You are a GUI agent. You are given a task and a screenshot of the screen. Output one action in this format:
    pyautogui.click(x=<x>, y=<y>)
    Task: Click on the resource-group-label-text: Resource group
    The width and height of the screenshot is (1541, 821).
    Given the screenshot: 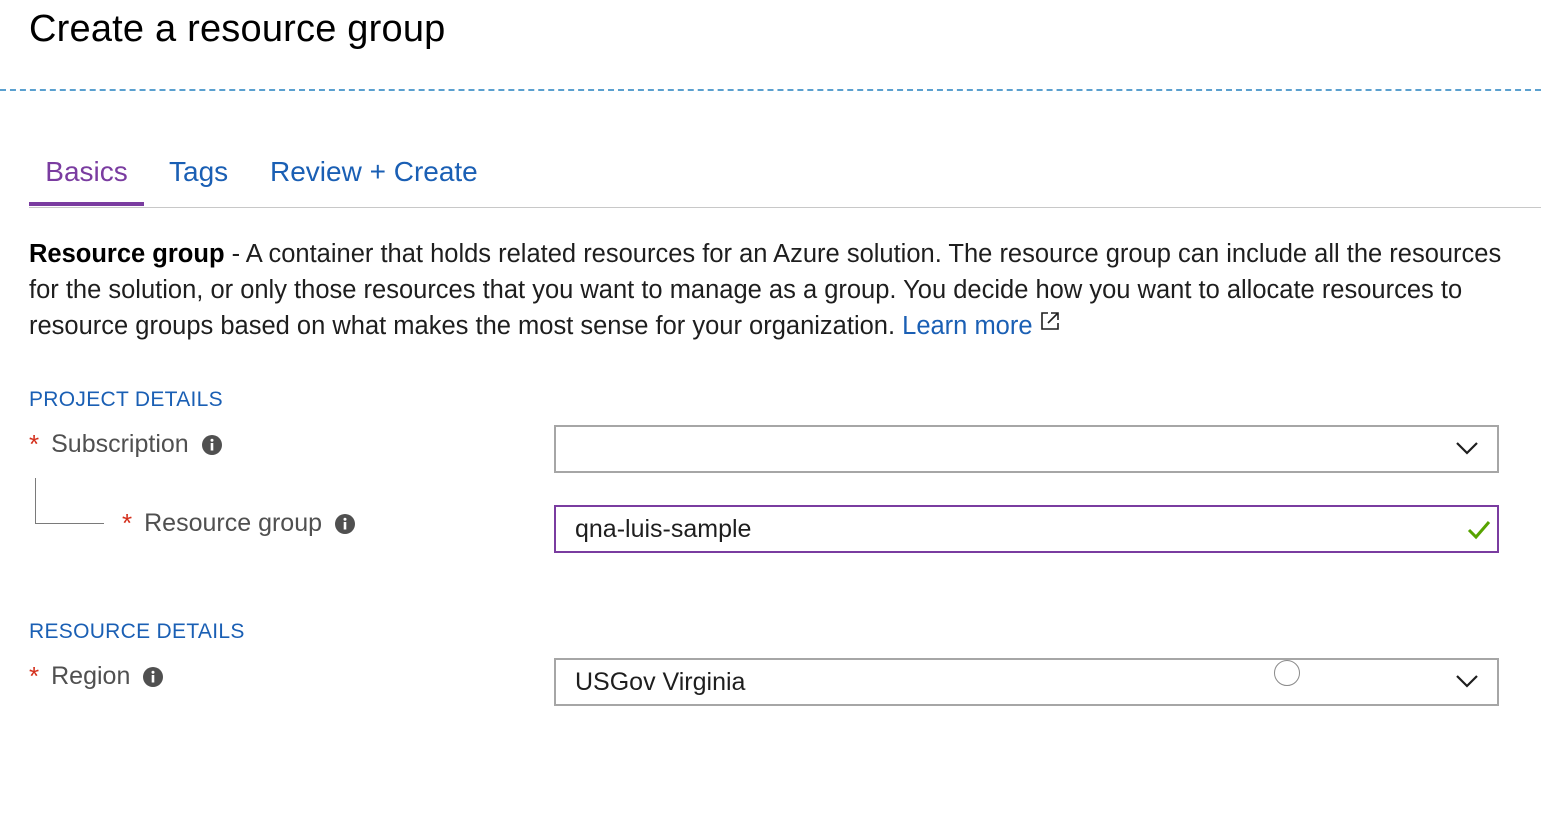 What is the action you would take?
    pyautogui.click(x=233, y=523)
    